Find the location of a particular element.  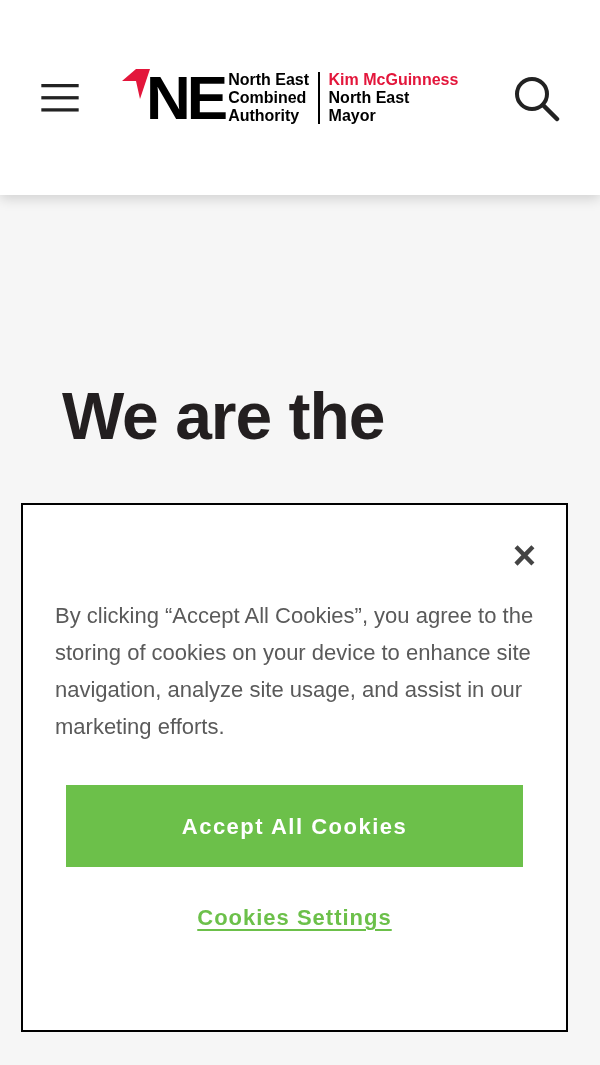

mayor-name: Kim McGuinness is located at coordinates (393, 79).